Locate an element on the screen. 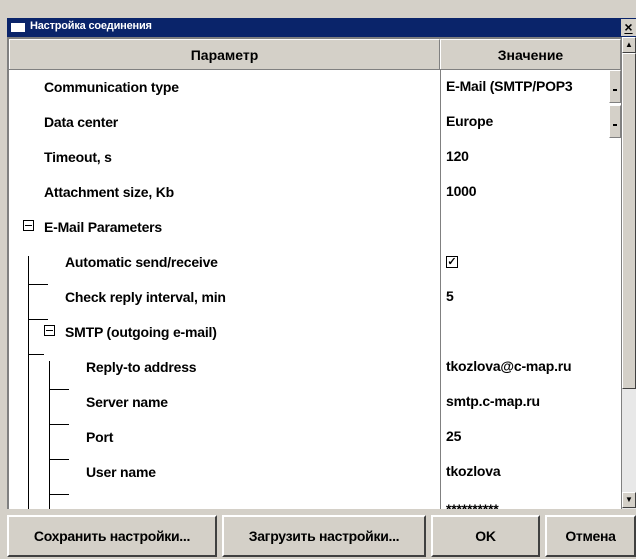 Image resolution: width=636 pixels, height=559 pixels. row-label: E-Mail Parameters is located at coordinates (103, 227).